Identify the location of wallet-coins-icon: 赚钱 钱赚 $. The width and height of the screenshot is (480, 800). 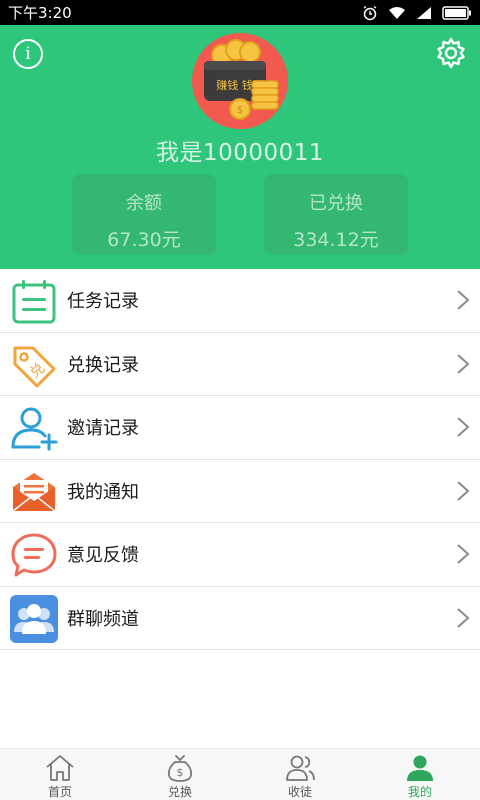
(241, 79).